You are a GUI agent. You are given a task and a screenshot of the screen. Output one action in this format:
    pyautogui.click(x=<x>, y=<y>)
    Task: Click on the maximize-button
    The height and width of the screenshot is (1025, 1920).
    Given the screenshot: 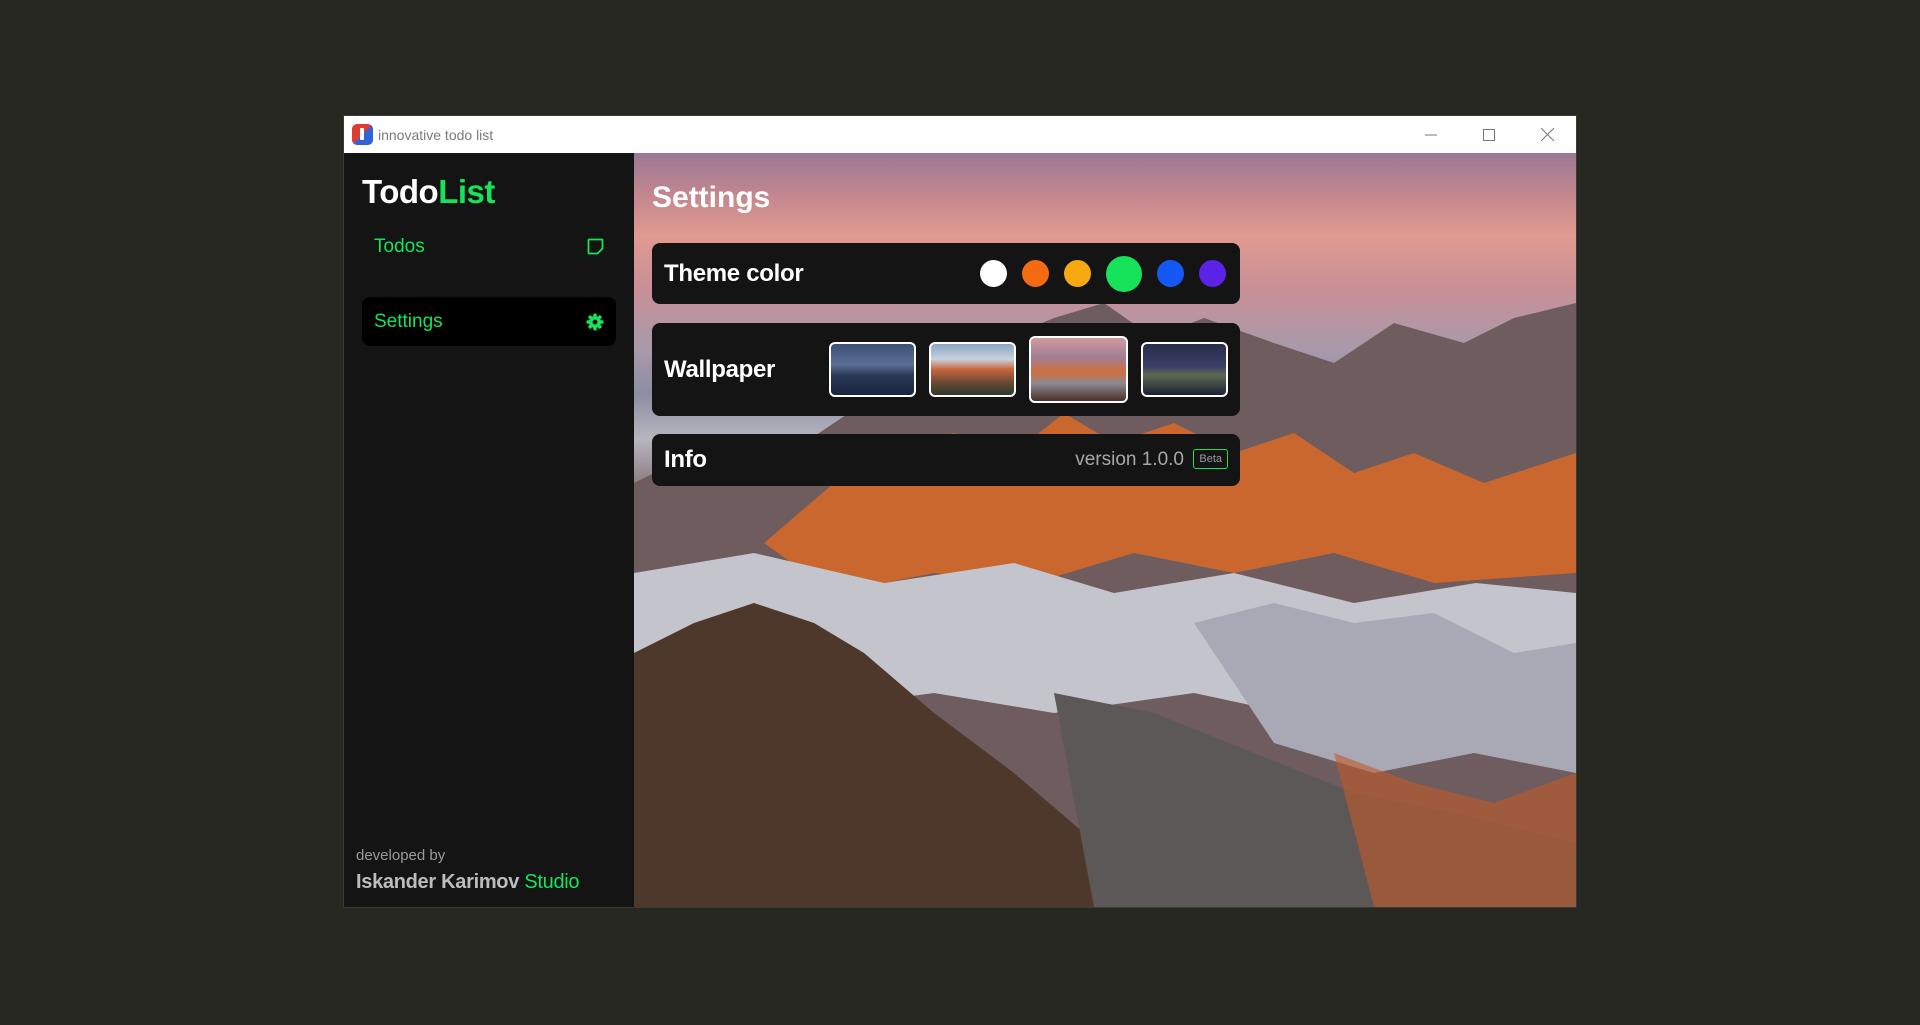 What is the action you would take?
    pyautogui.click(x=1489, y=134)
    